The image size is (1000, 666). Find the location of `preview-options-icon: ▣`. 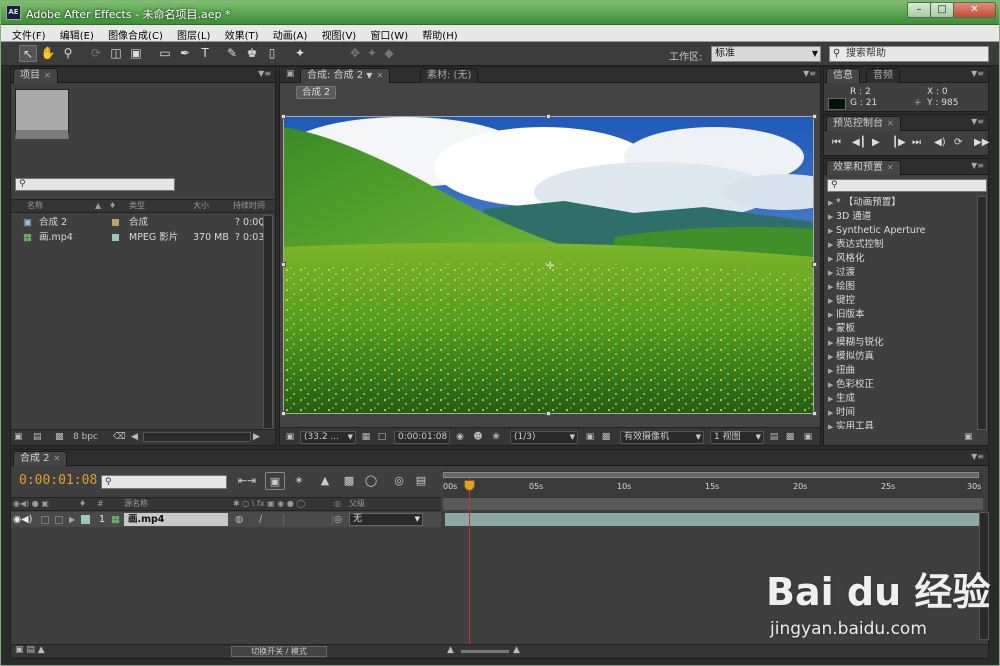

preview-options-icon: ▣ is located at coordinates (290, 437).